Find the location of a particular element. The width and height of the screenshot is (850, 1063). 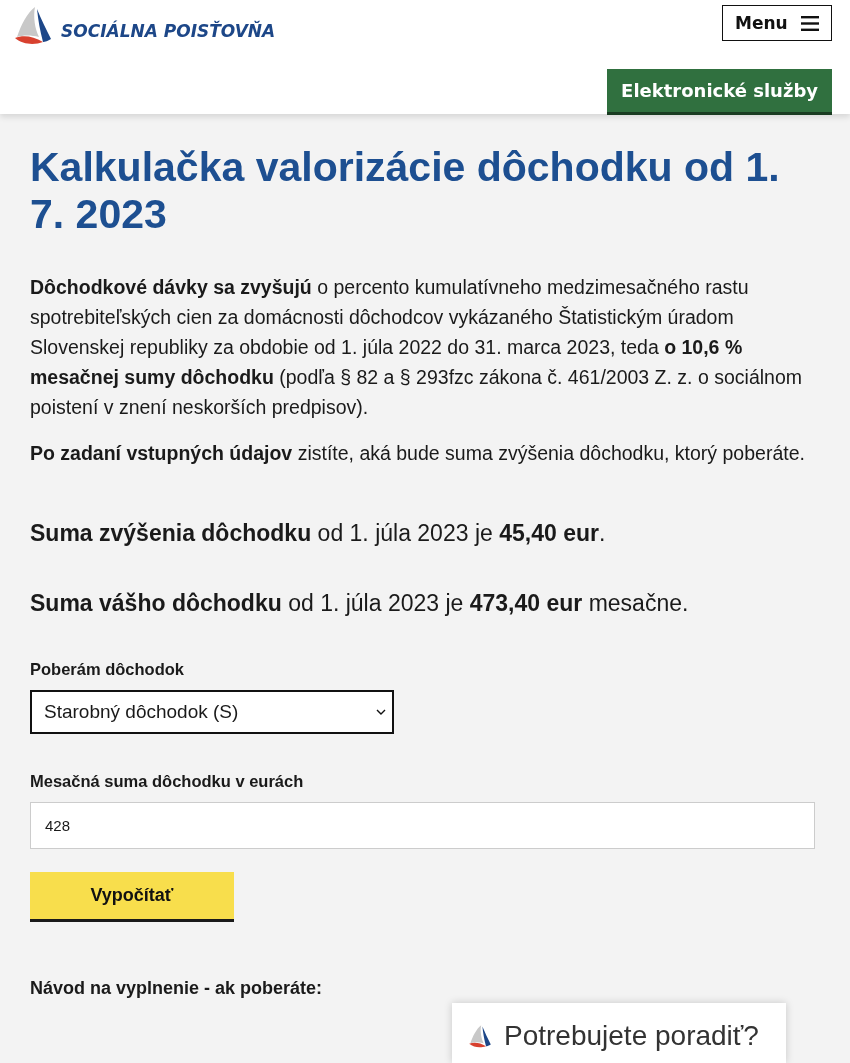

page-title: Kalkulačka valorizácie dôchodku od 1. 7. 2023 is located at coordinates (405, 191).